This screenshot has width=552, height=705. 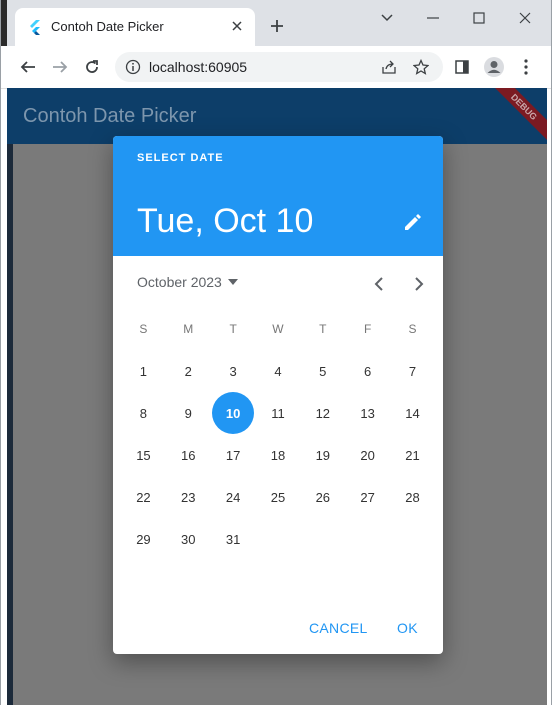 I want to click on back-icon, so click(x=28, y=67).